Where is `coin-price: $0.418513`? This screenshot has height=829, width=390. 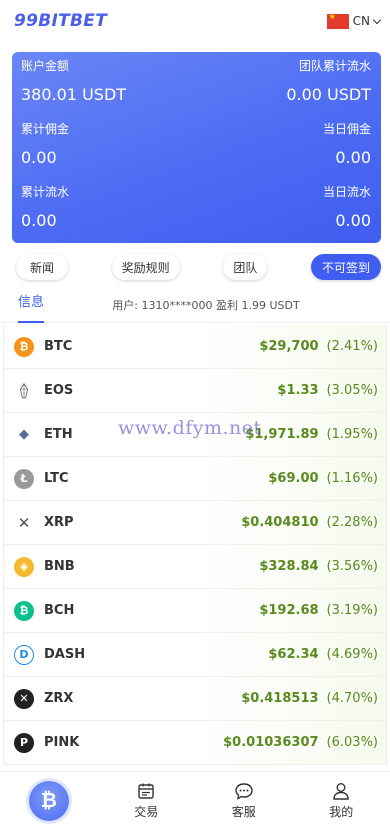
coin-price: $0.418513 is located at coordinates (280, 698).